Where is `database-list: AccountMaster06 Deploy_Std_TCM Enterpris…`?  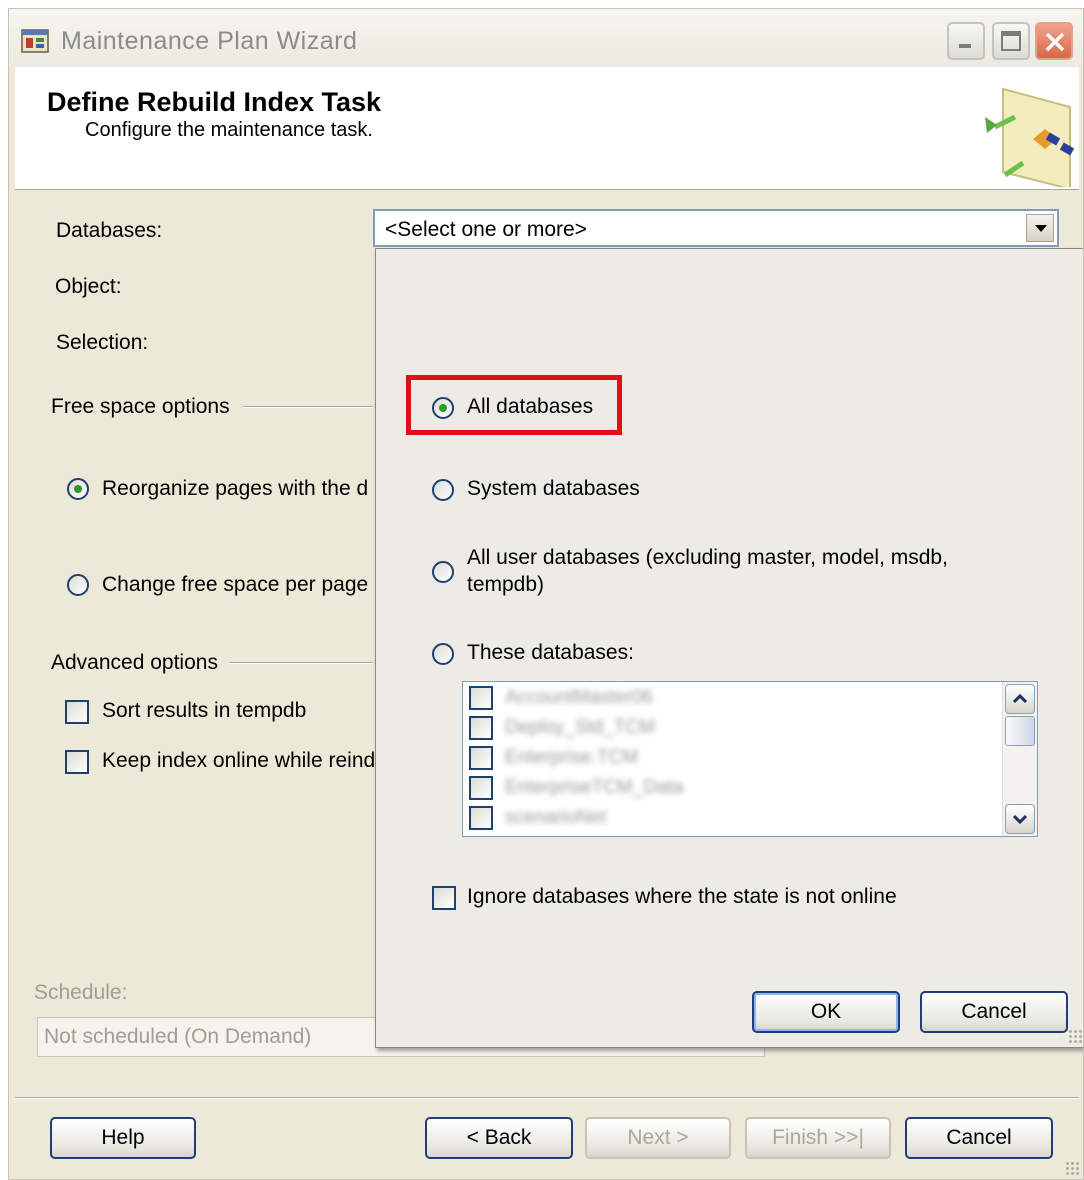
database-list: AccountMaster06 Deploy_Std_TCM Enterpris… is located at coordinates (750, 759).